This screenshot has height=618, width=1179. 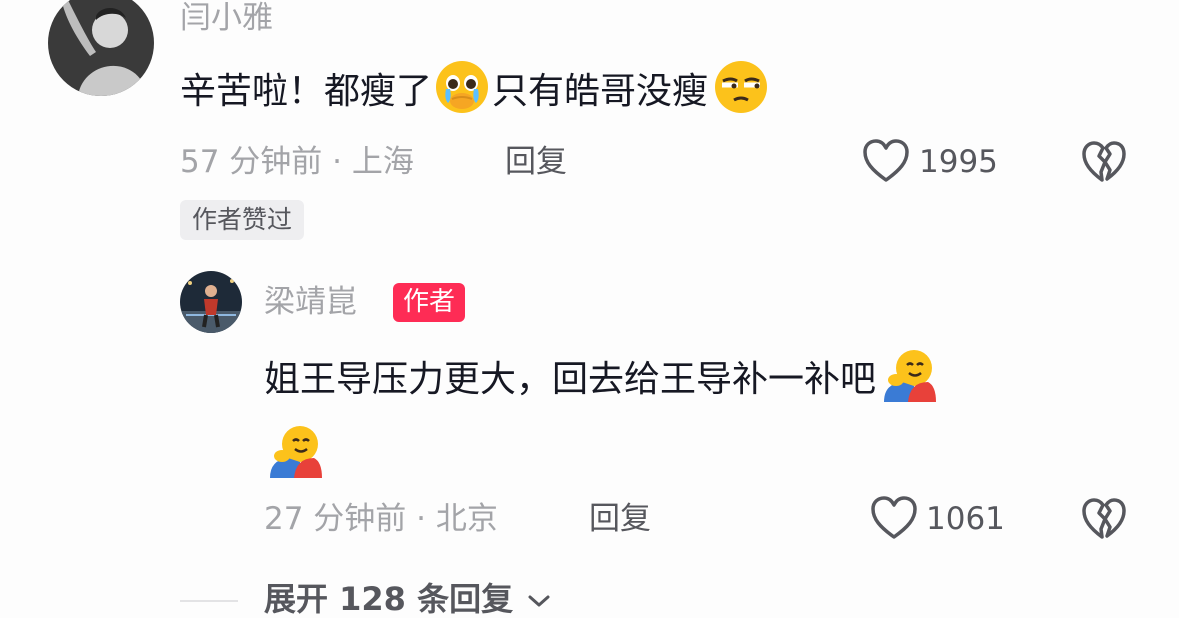 I want to click on reply-text-line1: 姐王导压力更大，回去给王导补一补吧, so click(x=601, y=376).